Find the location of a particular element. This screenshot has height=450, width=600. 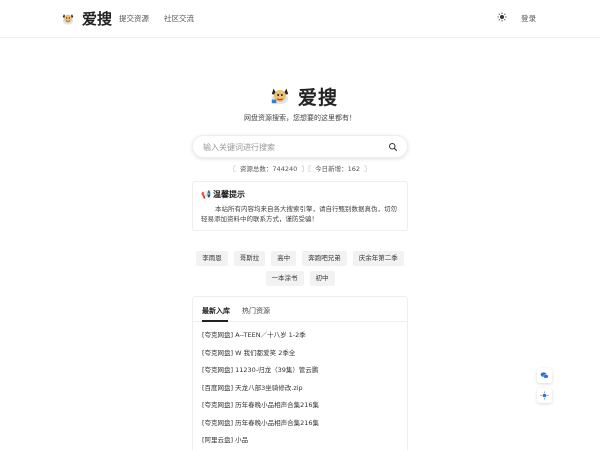

list-item: [百度网盘] 天龙八部3坐骑修改.zip is located at coordinates (260, 392).